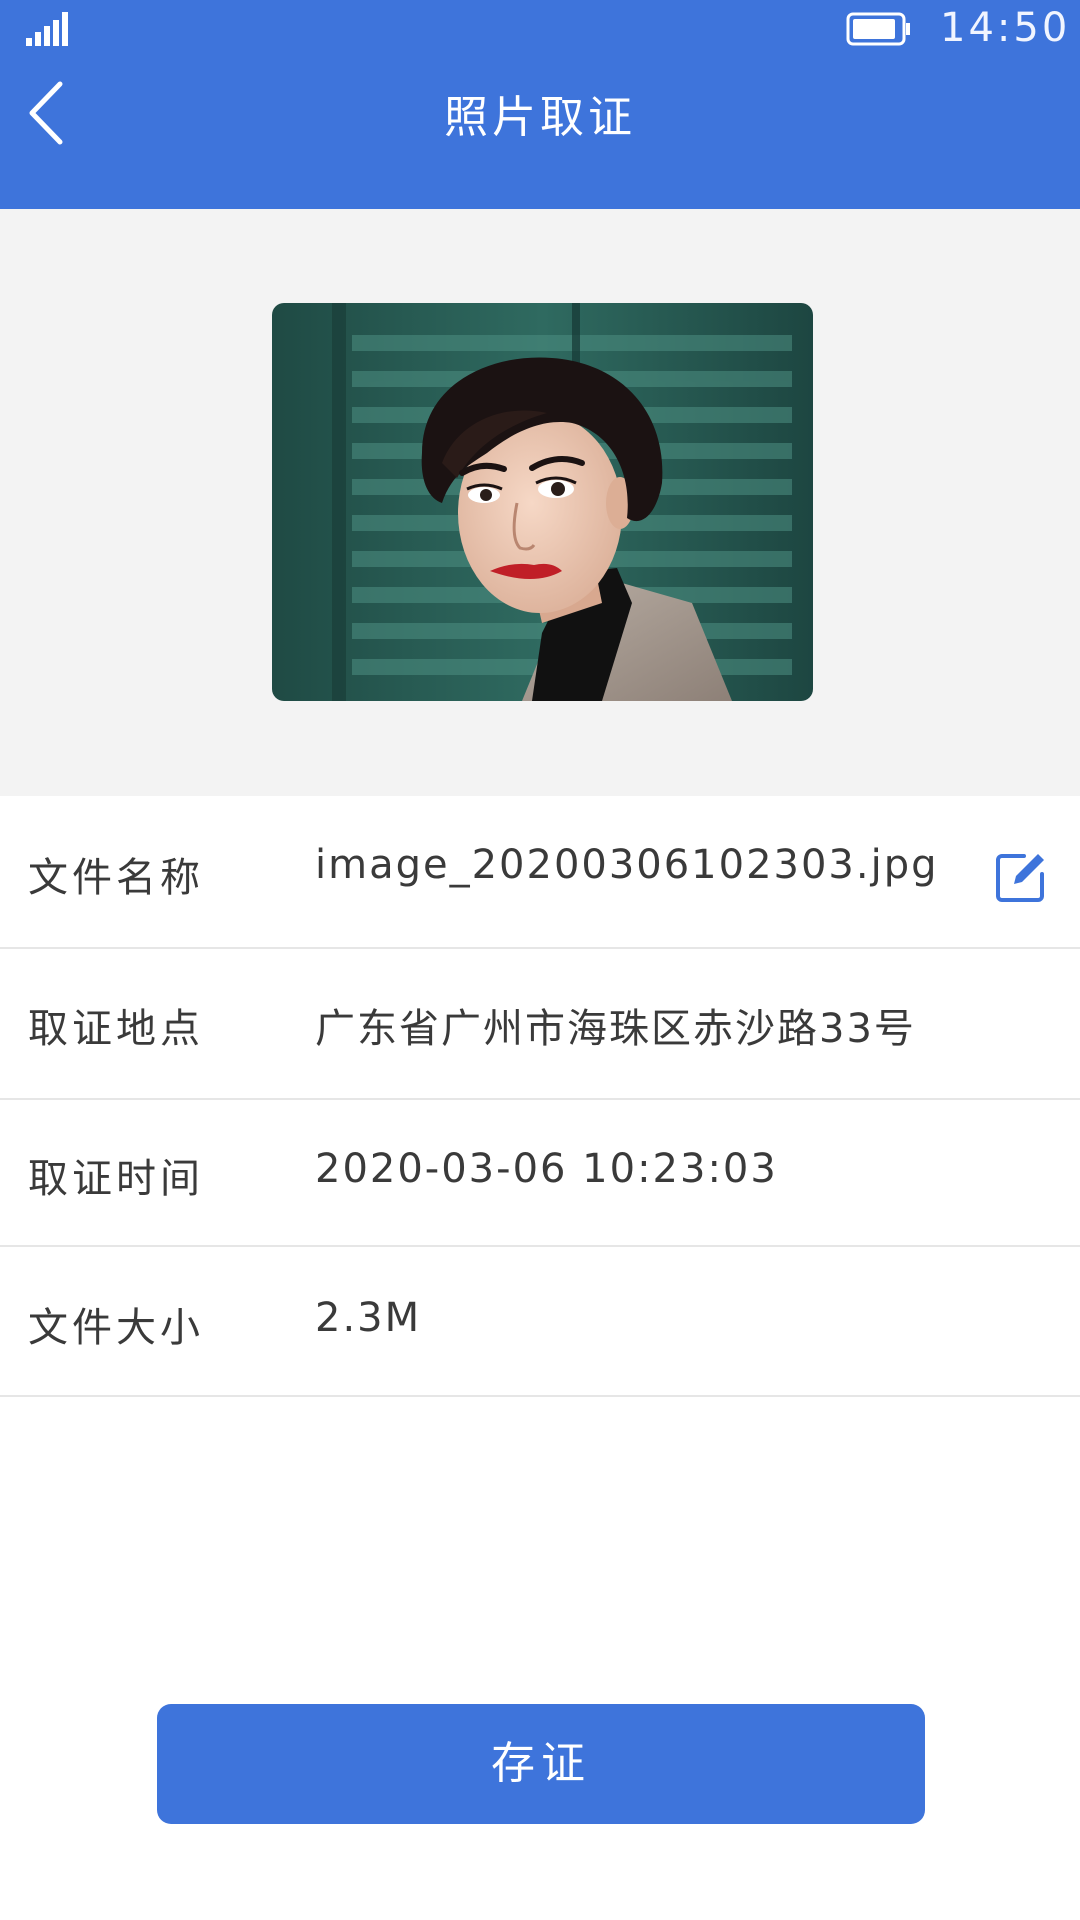 This screenshot has height=1920, width=1080. Describe the element at coordinates (615, 1029) in the screenshot. I see `location-value: 广东省广州市海珠区赤沙路33号` at that location.